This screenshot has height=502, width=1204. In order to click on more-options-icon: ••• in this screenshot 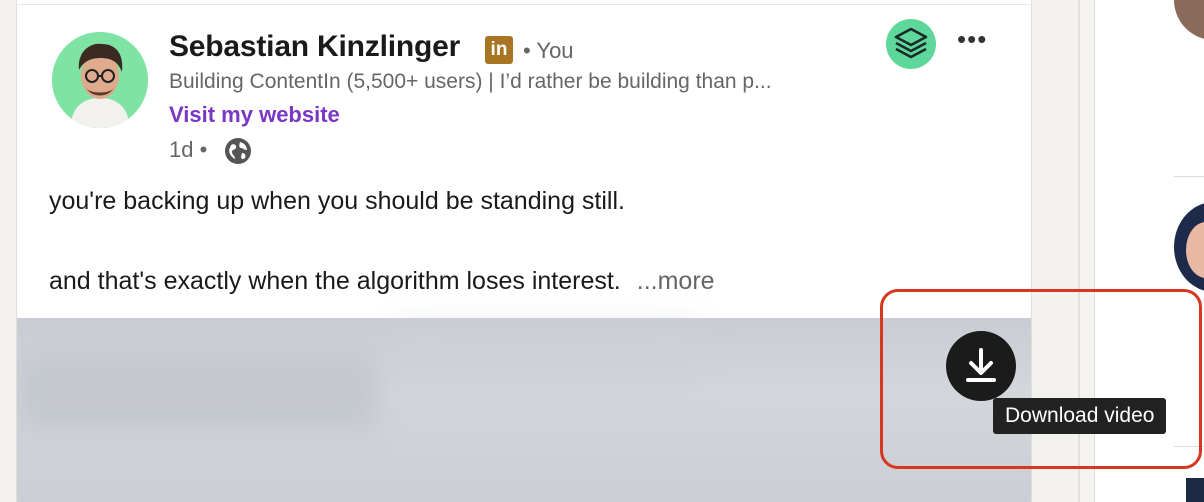, I will do `click(972, 39)`.